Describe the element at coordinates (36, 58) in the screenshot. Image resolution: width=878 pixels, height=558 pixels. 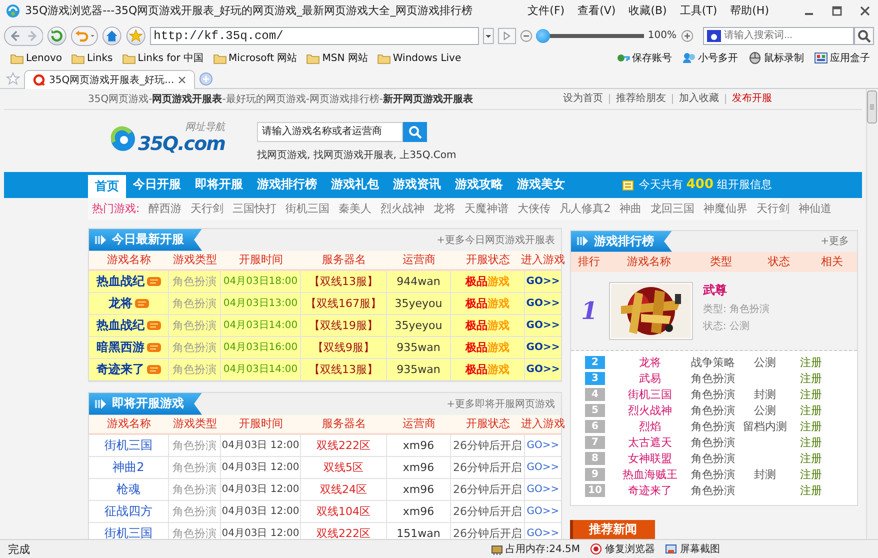
I see `bookmark-link: Lenovo` at that location.